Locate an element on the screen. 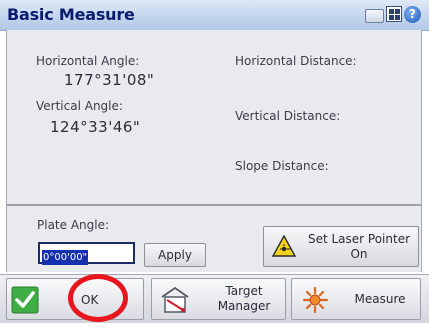  vertical-angle-label: Vertical Angle: is located at coordinates (79, 106).